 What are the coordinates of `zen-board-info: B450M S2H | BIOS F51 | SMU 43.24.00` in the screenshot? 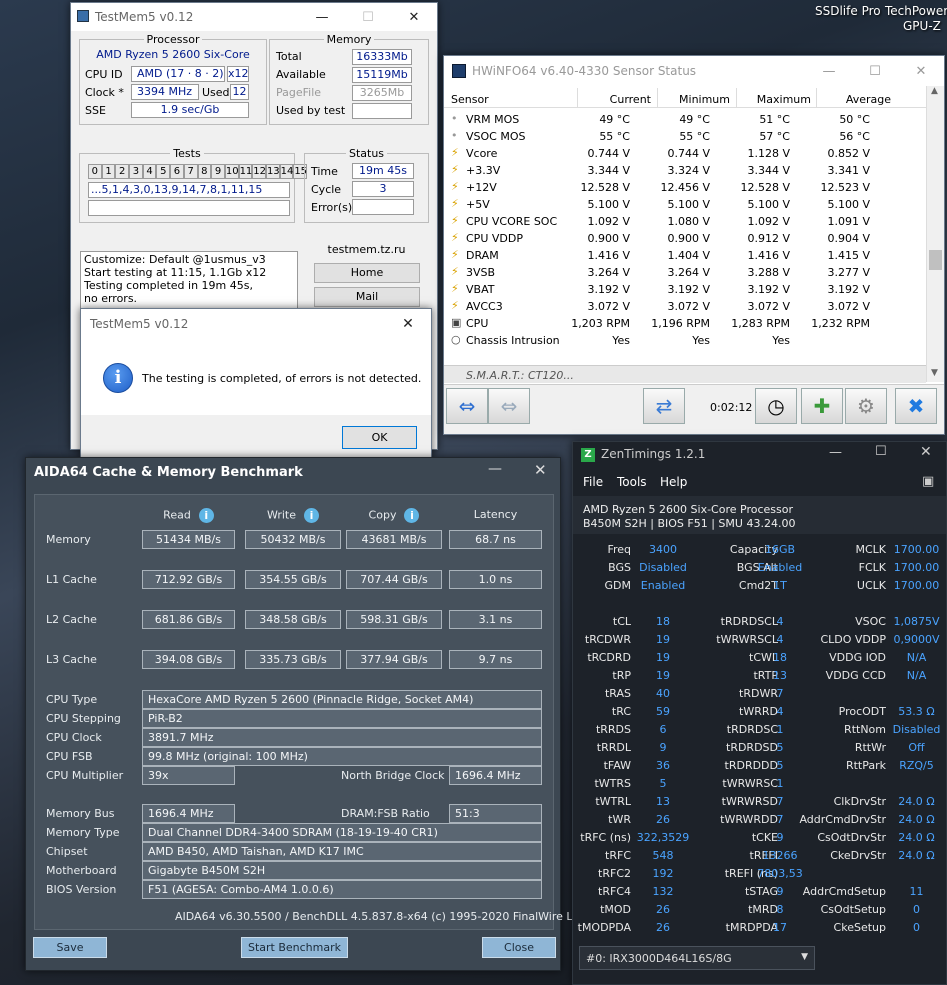 It's located at (689, 523).